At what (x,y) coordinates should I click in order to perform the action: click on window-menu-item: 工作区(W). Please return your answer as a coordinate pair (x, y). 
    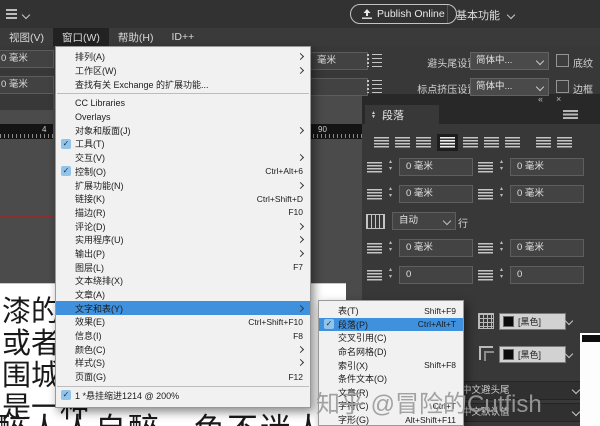
    Looking at the image, I should click on (183, 71).